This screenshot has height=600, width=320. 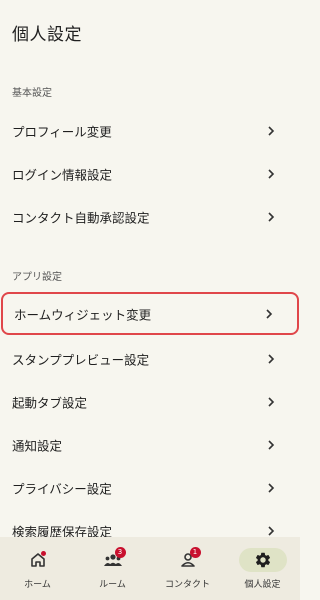 I want to click on nav-icon-container: 1, so click(x=188, y=559).